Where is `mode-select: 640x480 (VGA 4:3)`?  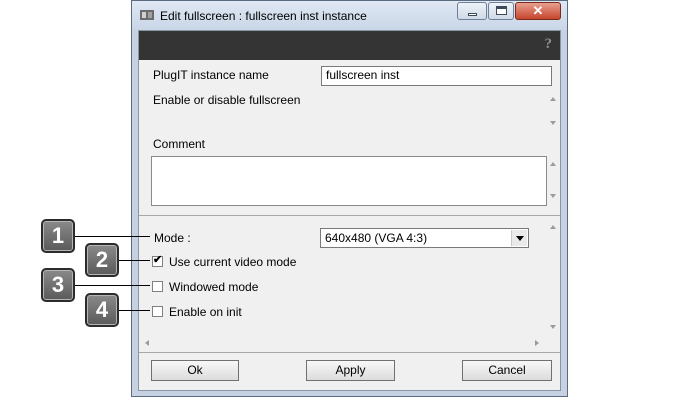
mode-select: 640x480 (VGA 4:3) is located at coordinates (424, 238).